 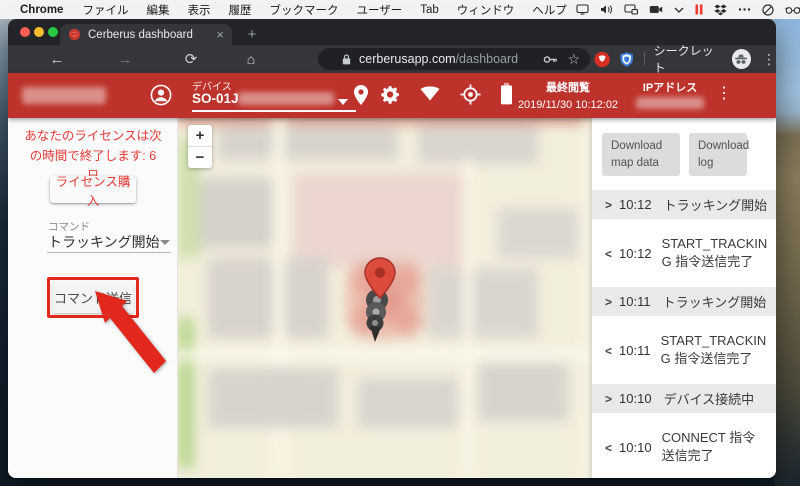 I want to click on zoom-out-button: −, so click(x=200, y=157).